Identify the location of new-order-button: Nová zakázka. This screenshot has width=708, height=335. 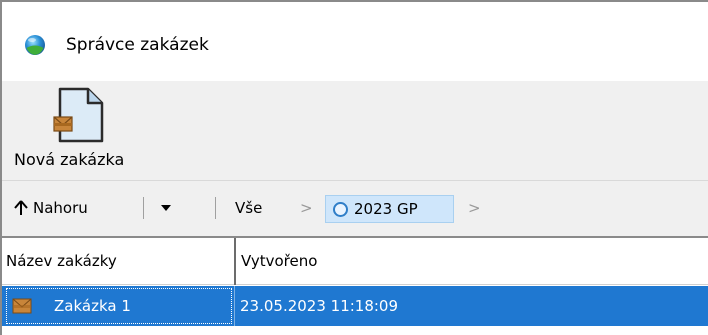
(76, 130).